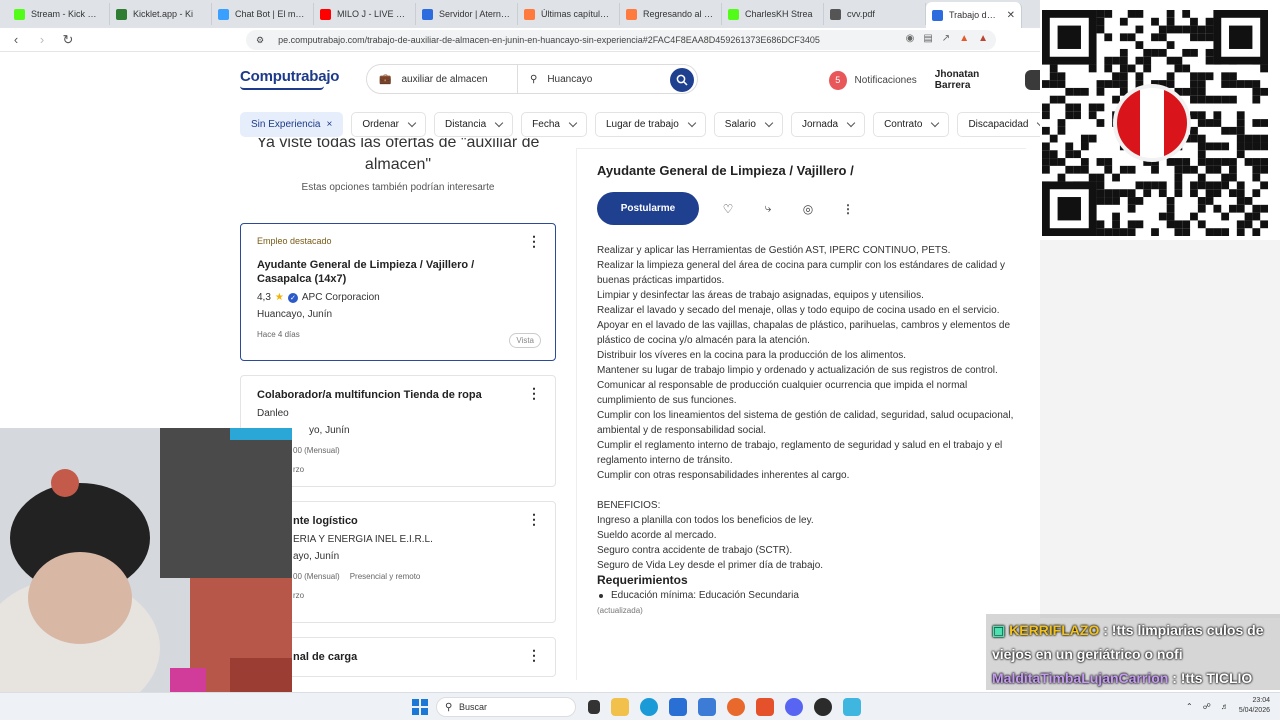 This screenshot has height=720, width=1280. Describe the element at coordinates (260, 40) in the screenshot. I see `site-info-icon: ⚙` at that location.